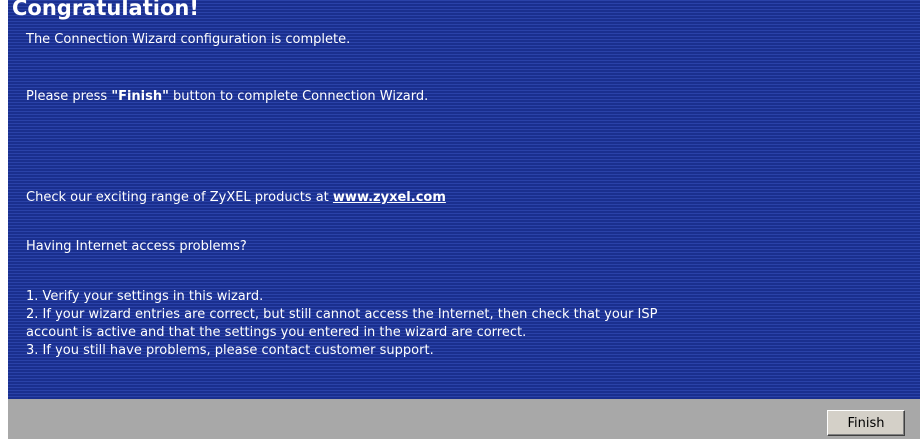 This screenshot has height=439, width=920. I want to click on zyxel-website-link: www.zyxel.com, so click(389, 197).